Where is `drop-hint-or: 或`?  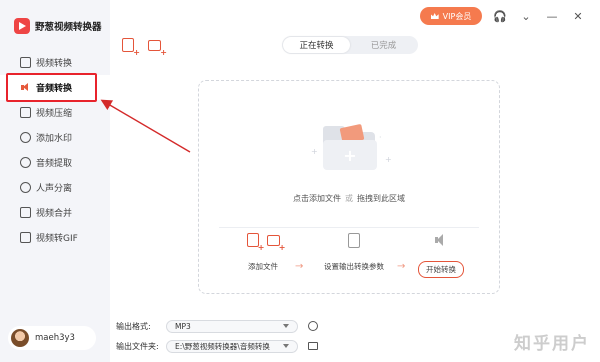
drop-hint-or: 或 is located at coordinates (349, 198).